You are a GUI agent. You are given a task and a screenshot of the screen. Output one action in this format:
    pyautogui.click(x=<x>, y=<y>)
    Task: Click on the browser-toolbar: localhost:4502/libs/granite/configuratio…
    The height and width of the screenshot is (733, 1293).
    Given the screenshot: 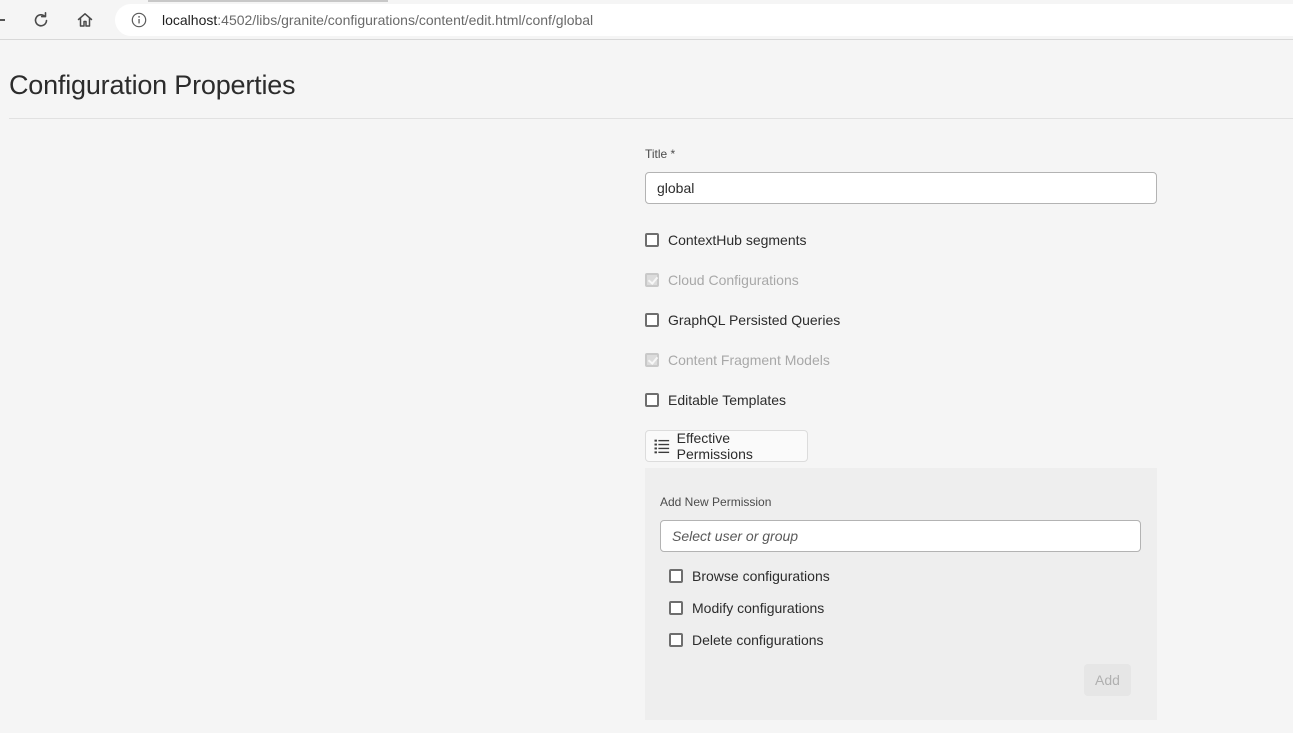 What is the action you would take?
    pyautogui.click(x=646, y=20)
    